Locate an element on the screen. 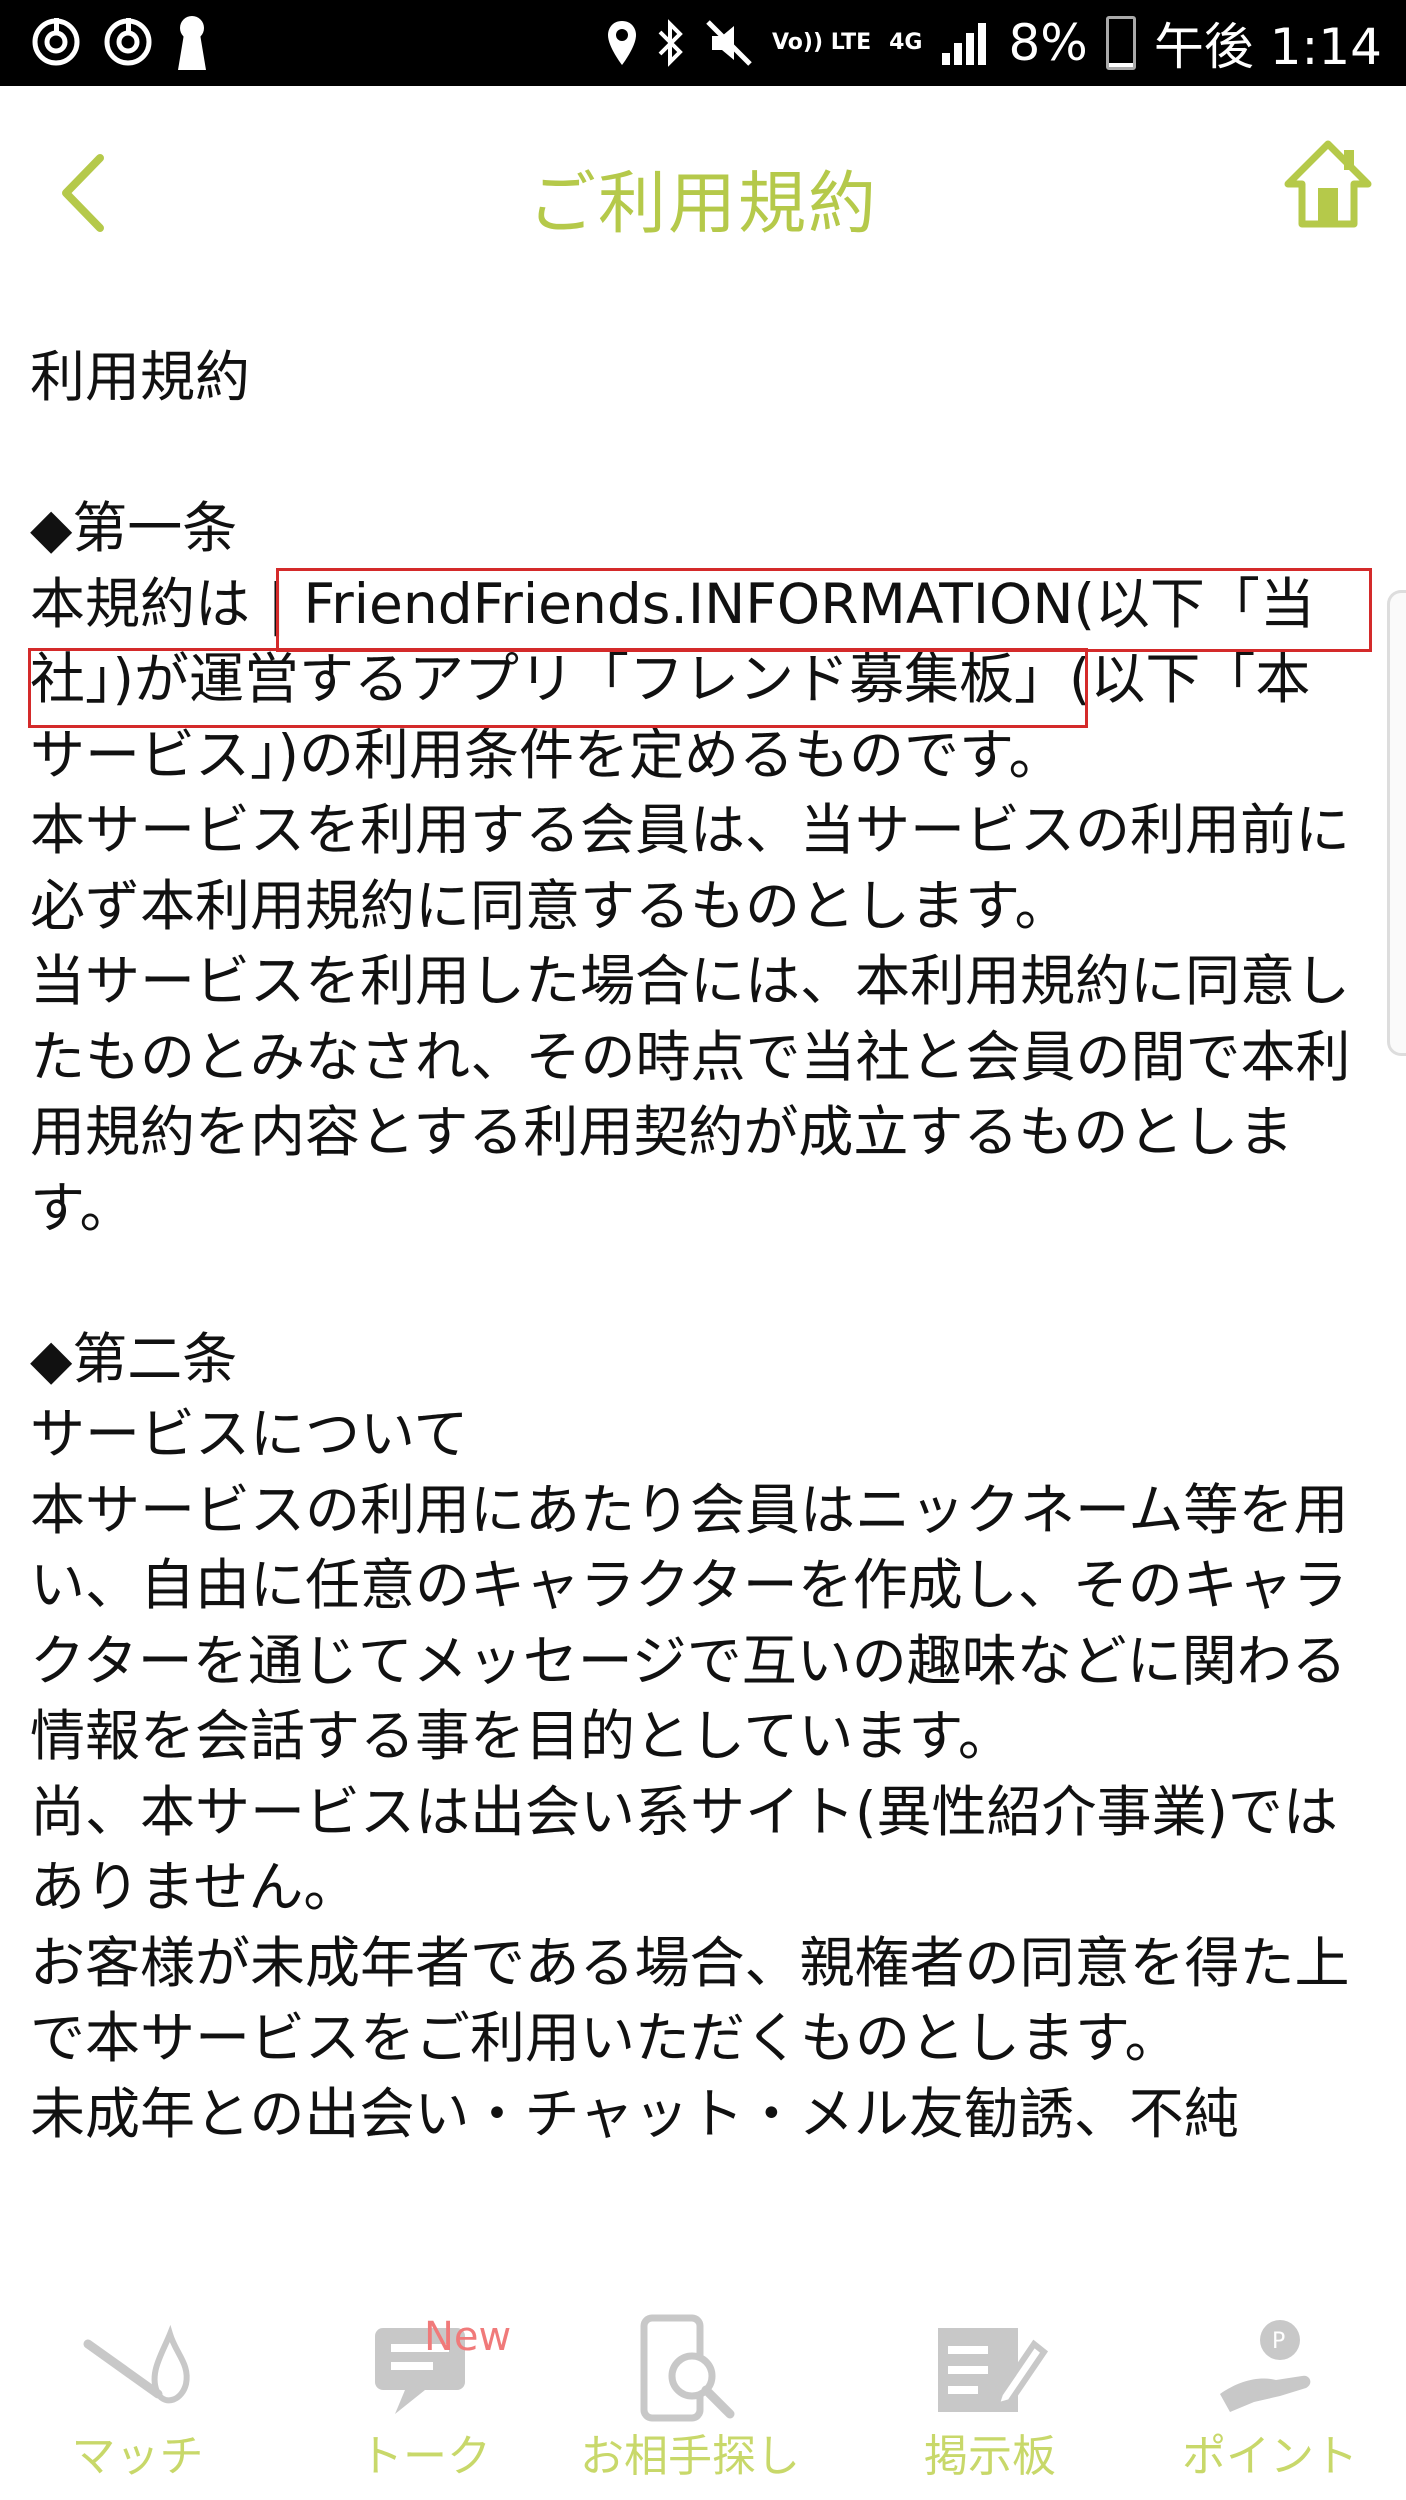  nav-label: ポイント is located at coordinates (1270, 2456).